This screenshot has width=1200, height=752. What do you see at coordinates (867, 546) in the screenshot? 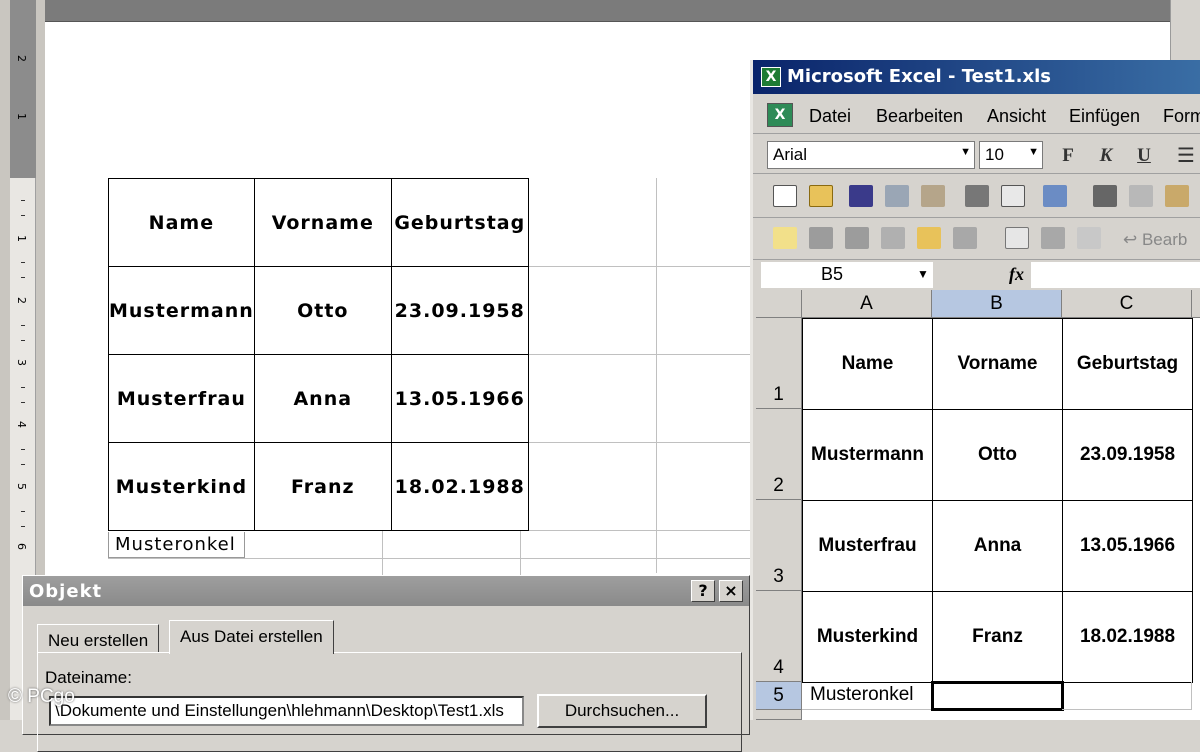
I see `cell-a3: Musterfrau` at bounding box center [867, 546].